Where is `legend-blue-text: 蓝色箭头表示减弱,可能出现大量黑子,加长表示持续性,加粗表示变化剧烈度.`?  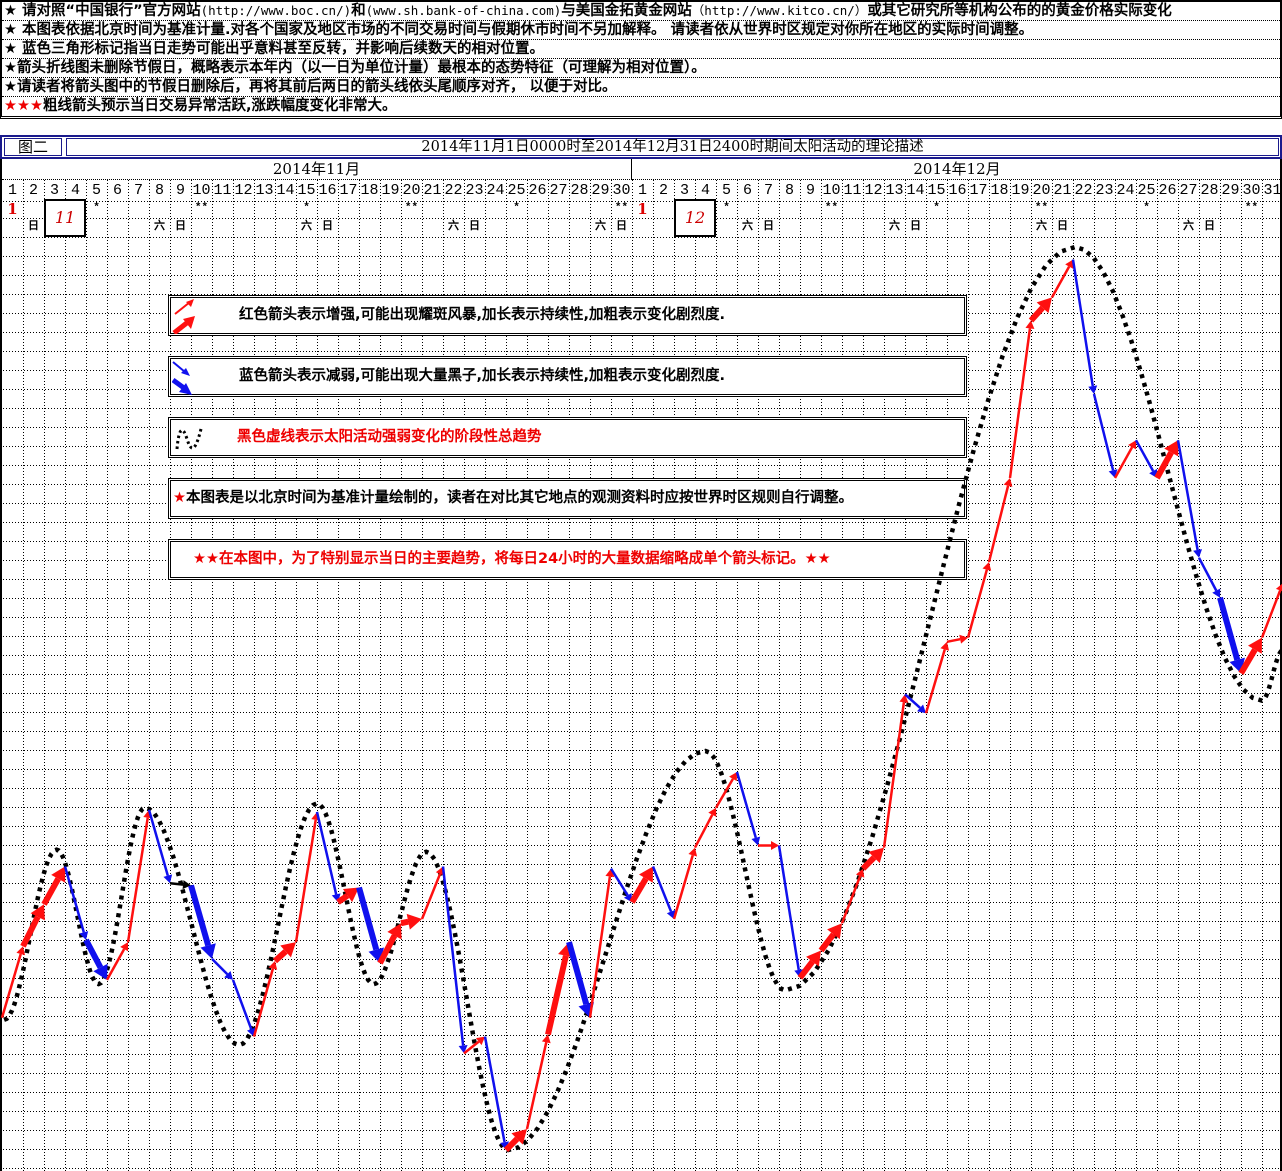 legend-blue-text: 蓝色箭头表示减弱,可能出现大量黑子,加长表示持续性,加粗表示变化剧烈度. is located at coordinates (482, 376).